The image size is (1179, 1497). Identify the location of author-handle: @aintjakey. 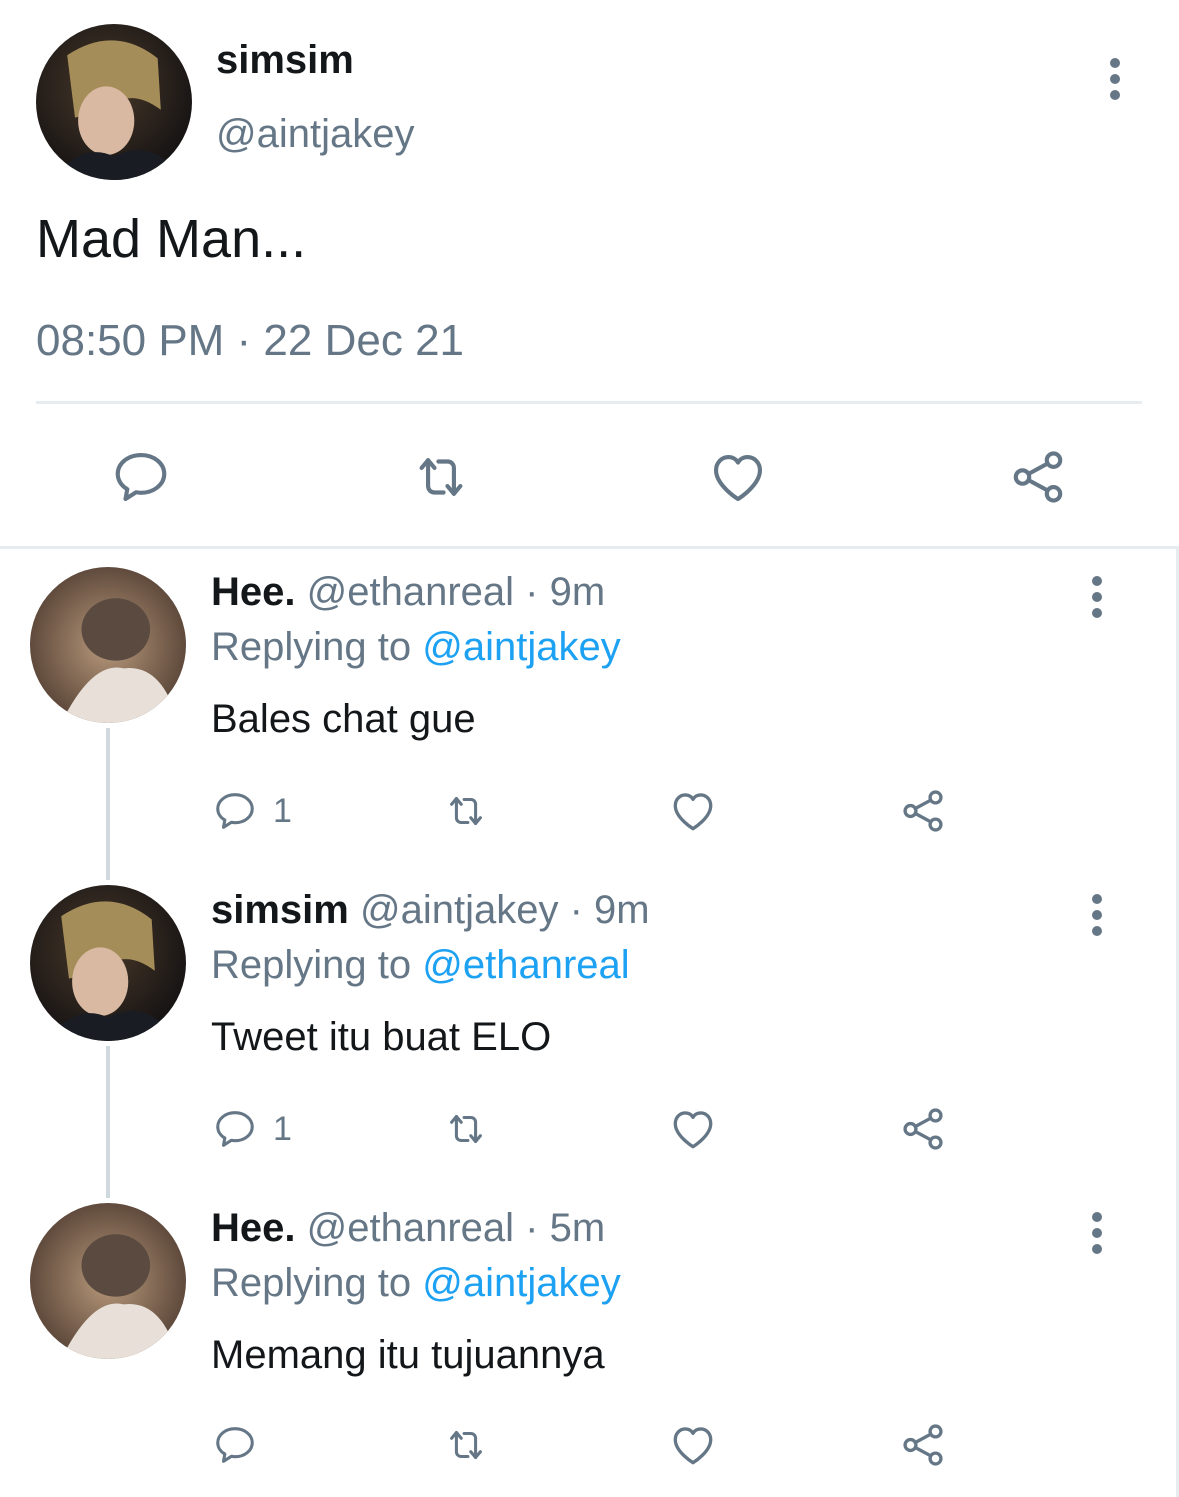
(315, 134).